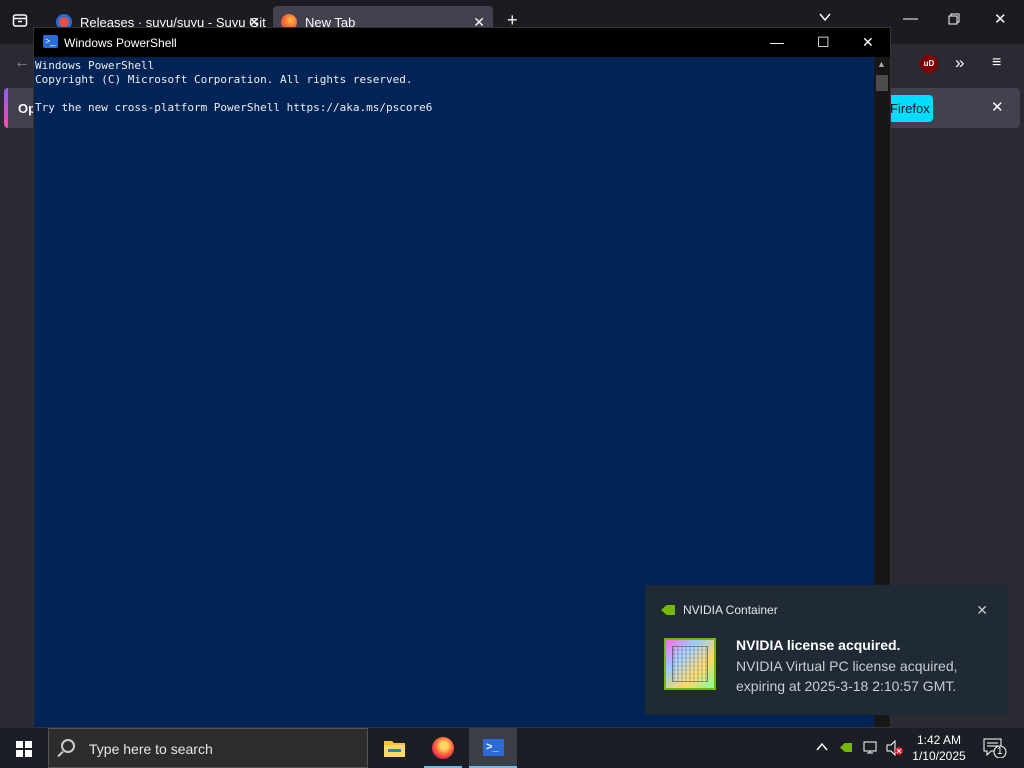  Describe the element at coordinates (462, 42) in the screenshot. I see `powershell-titlebar: >_ Windows PowerShell — ☐ ✕` at that location.